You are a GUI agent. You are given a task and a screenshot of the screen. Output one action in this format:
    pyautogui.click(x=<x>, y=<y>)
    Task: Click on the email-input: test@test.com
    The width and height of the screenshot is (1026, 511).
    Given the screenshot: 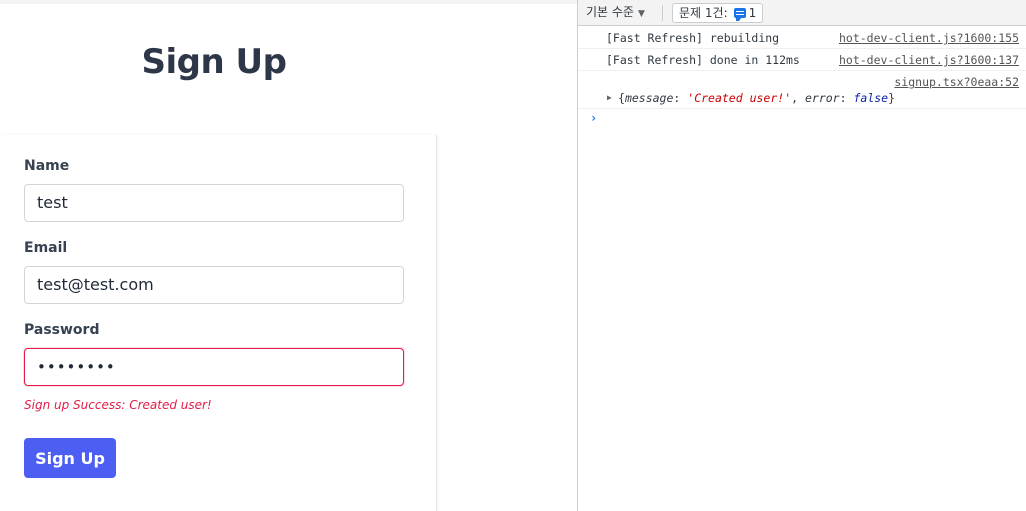 What is the action you would take?
    pyautogui.click(x=214, y=285)
    